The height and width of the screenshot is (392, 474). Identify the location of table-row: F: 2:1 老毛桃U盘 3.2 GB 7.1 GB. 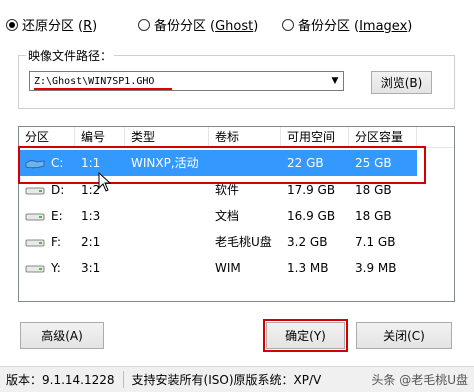
(218, 242).